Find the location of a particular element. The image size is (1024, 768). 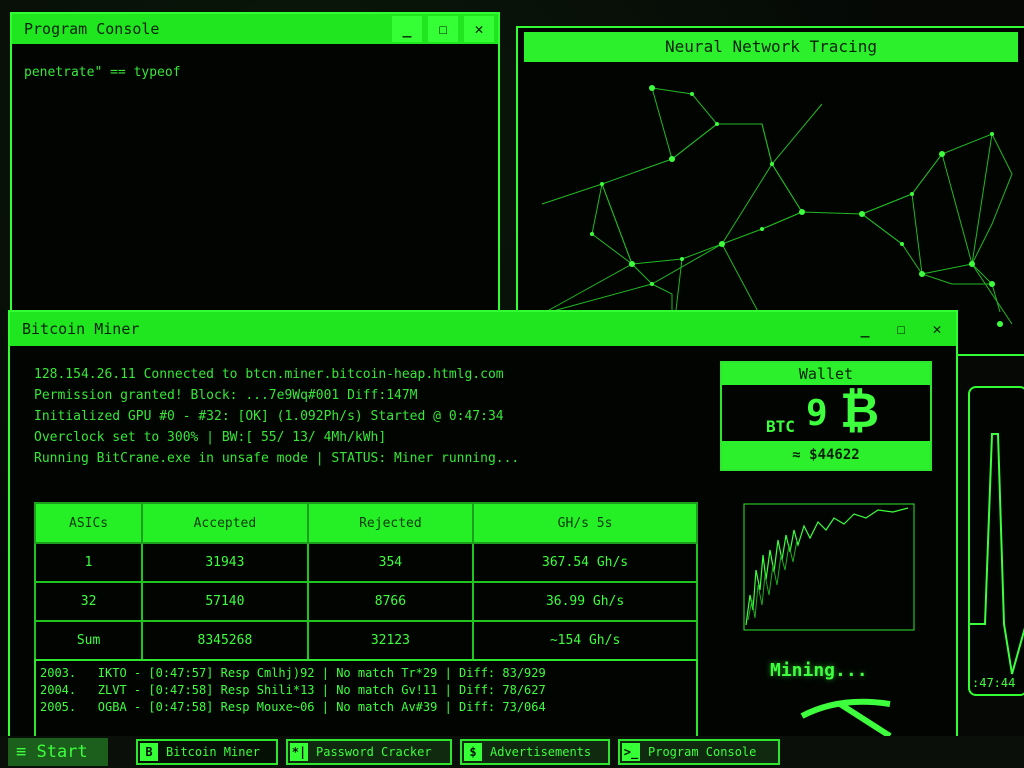

signal-monitor-window: :47:44 is located at coordinates (996, 541).